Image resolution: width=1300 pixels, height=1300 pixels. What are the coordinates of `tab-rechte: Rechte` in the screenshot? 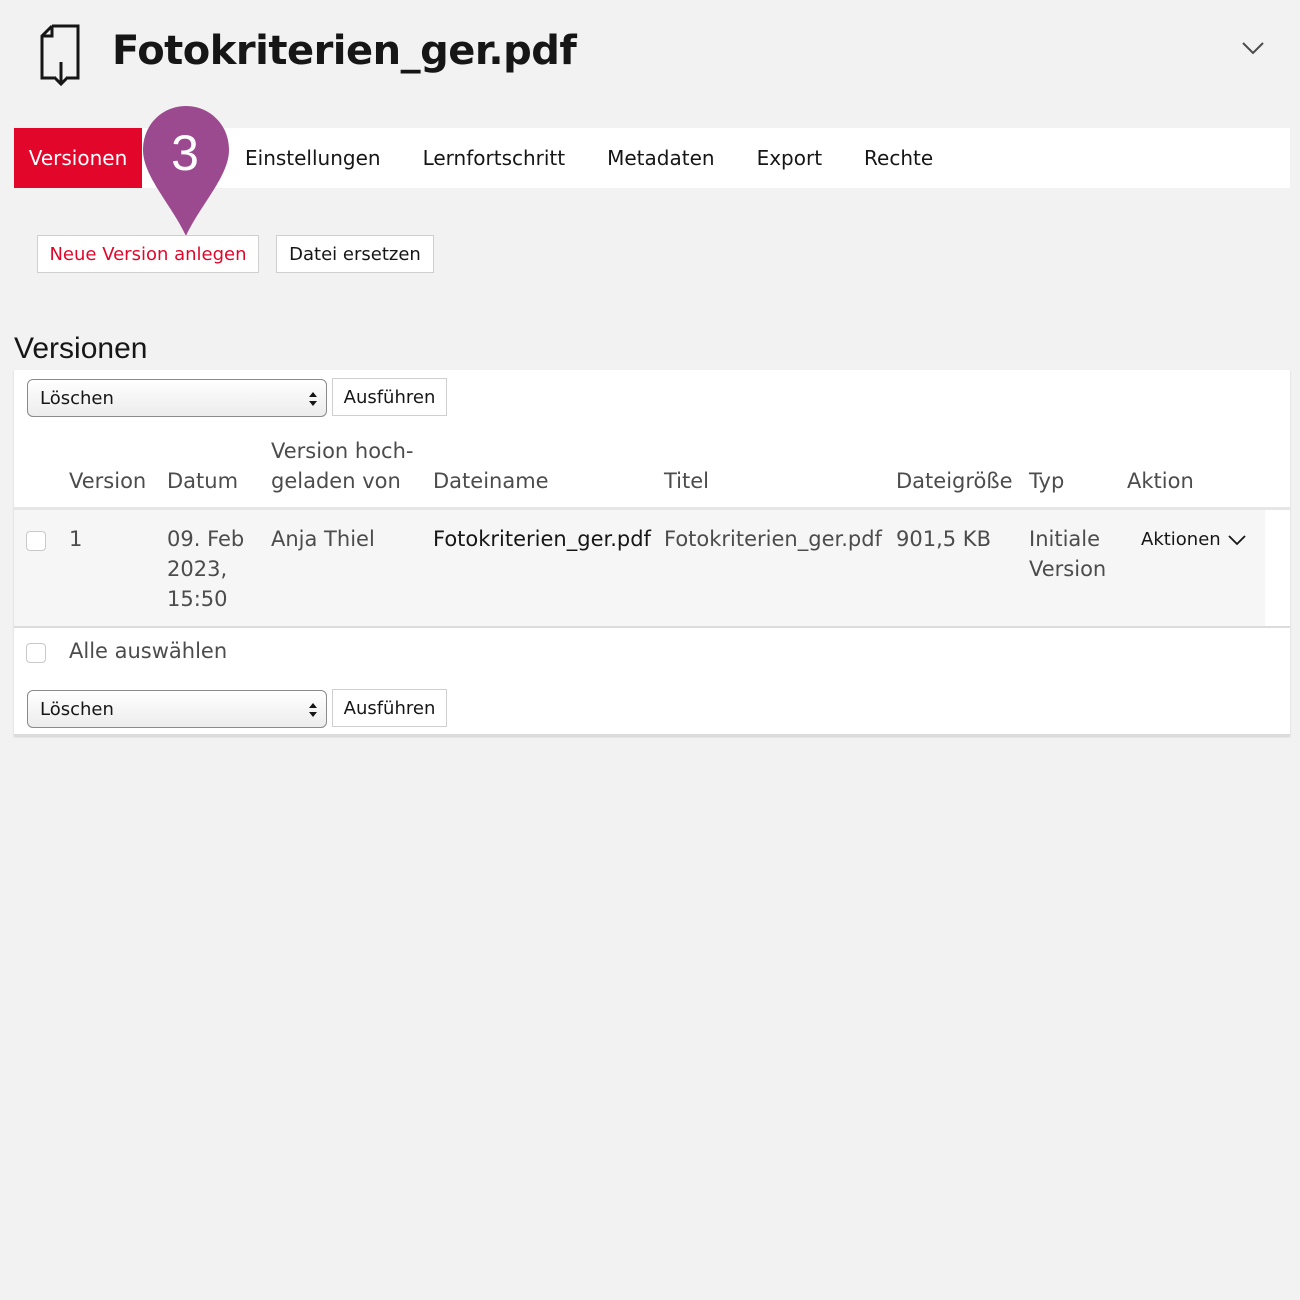 It's located at (898, 158).